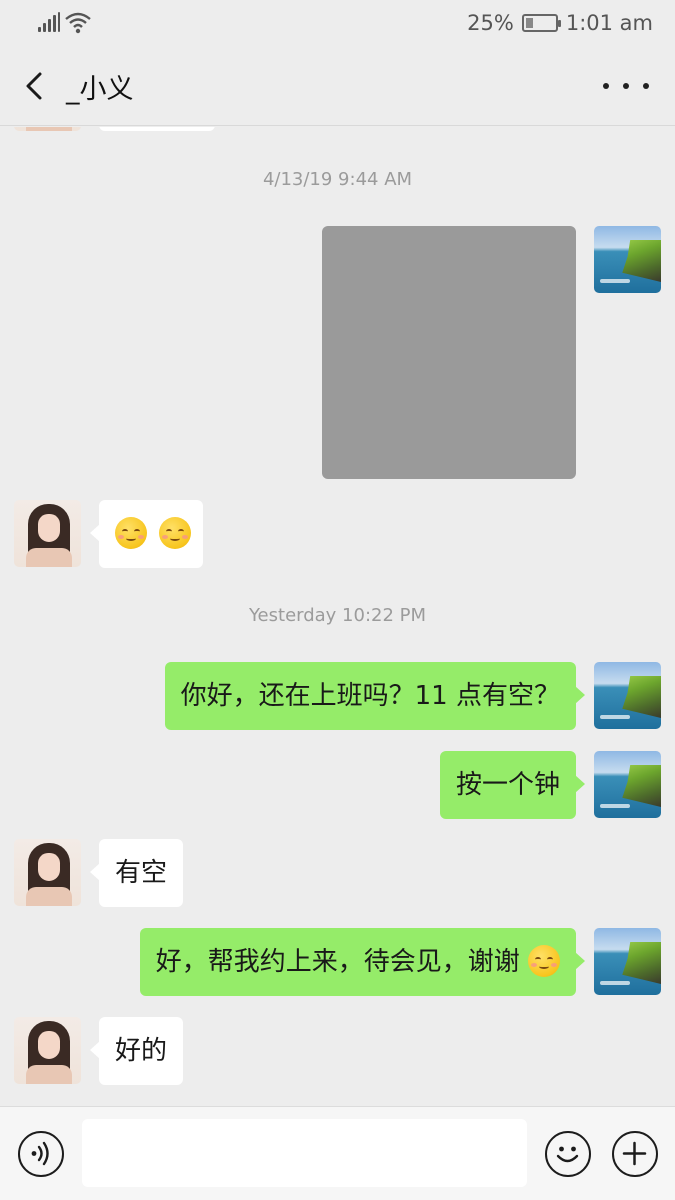 This screenshot has width=675, height=1200. I want to click on timestamp: 4/13/19 9:44 AM, so click(337, 179).